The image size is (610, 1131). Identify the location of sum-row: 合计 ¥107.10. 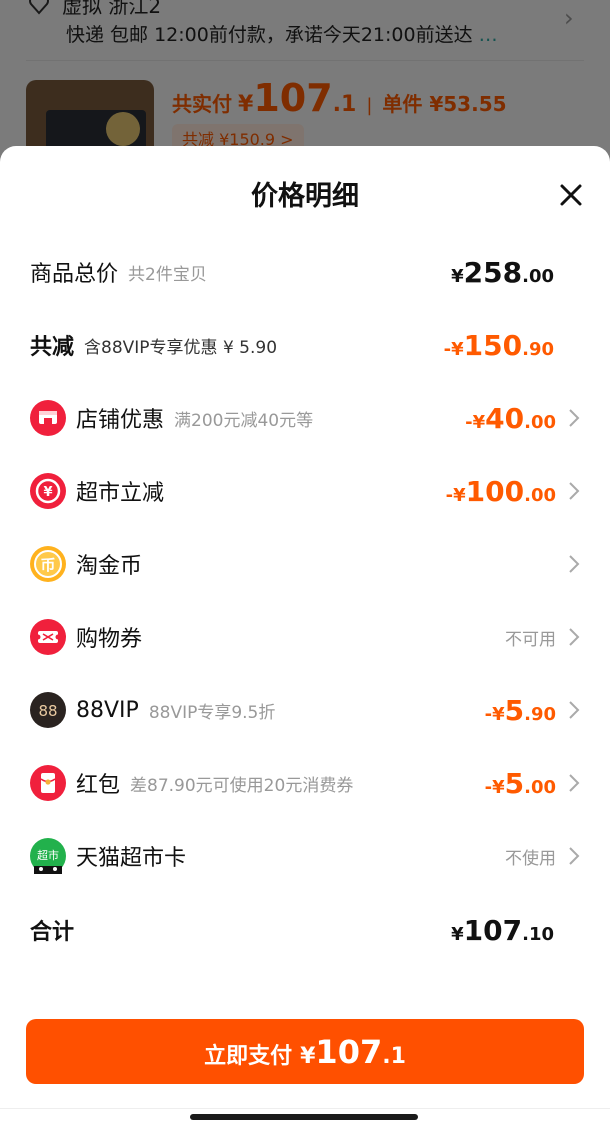
(292, 930).